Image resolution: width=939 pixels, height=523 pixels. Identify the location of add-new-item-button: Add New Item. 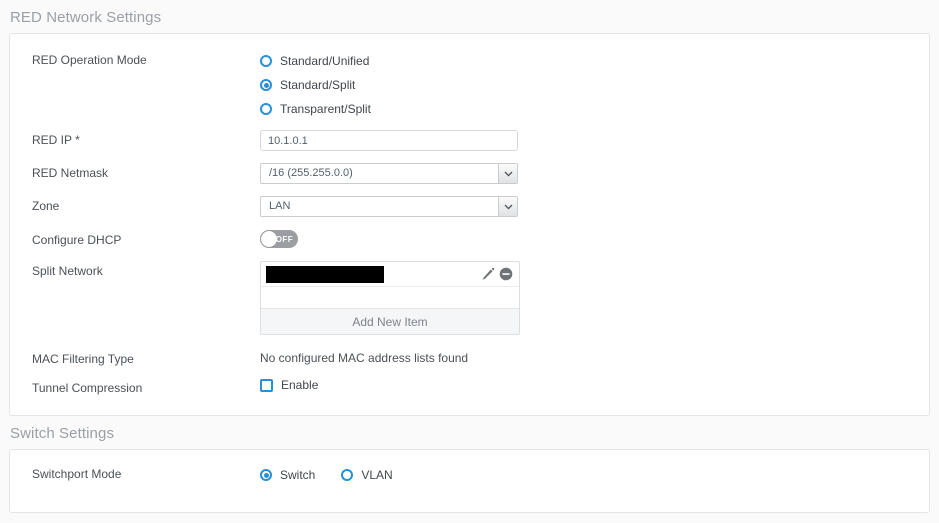
(390, 321).